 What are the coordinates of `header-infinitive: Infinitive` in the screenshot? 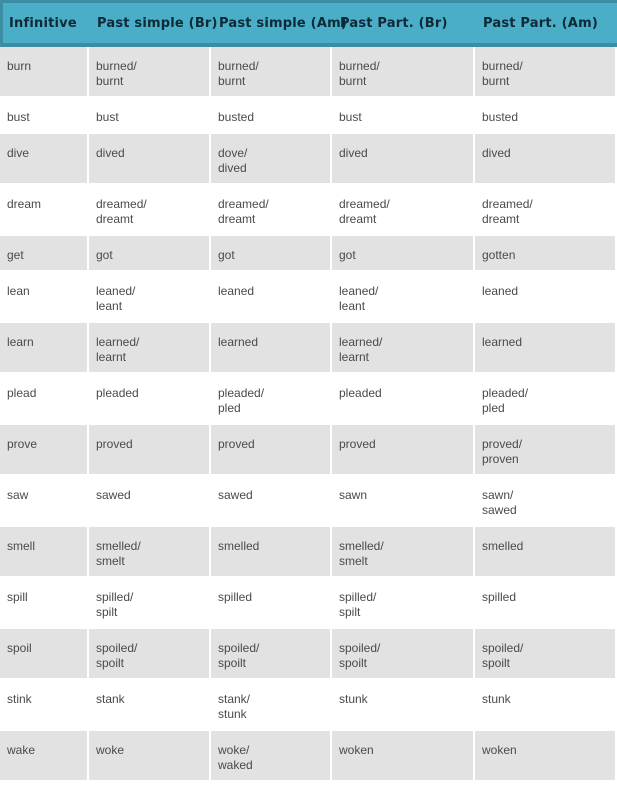 It's located at (44, 23).